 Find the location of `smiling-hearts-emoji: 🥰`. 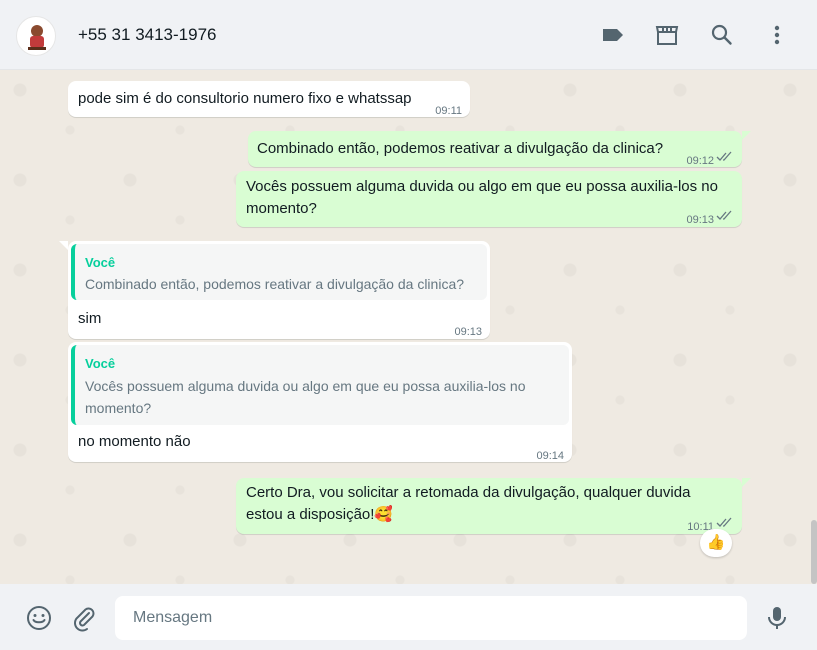

smiling-hearts-emoji: 🥰 is located at coordinates (384, 514).